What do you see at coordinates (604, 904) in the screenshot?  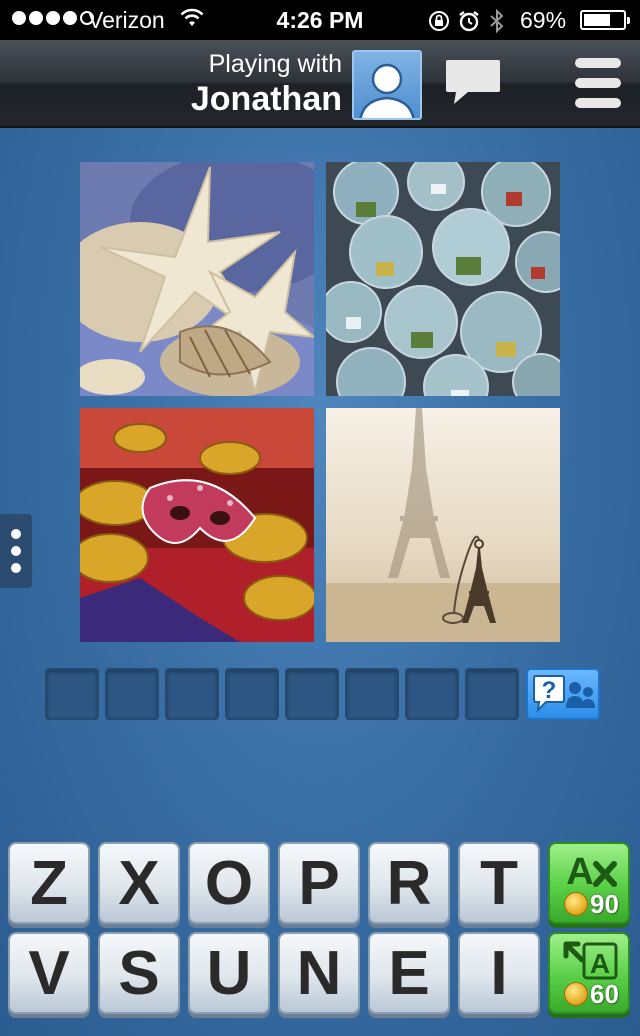 I see `remove-cost: 90` at bounding box center [604, 904].